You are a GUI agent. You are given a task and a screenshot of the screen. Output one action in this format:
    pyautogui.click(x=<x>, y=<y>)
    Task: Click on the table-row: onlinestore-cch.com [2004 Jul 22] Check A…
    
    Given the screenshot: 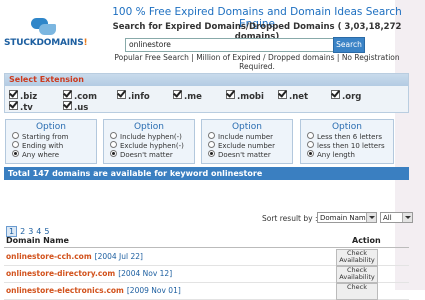 What is the action you would take?
    pyautogui.click(x=206, y=257)
    